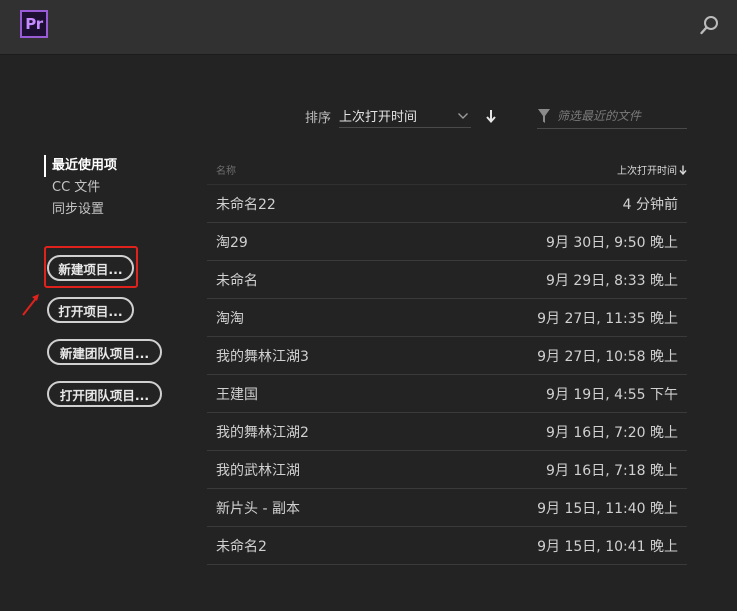 This screenshot has height=611, width=737. I want to click on sidebar-nav: 最近使用项 CC 文件 同步设置, so click(80, 188).